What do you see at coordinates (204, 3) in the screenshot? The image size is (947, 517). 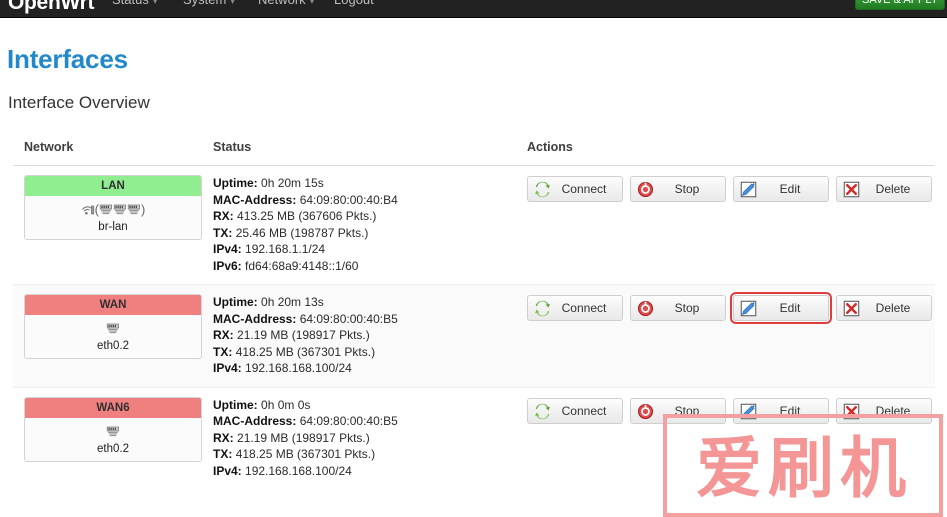 I see `nav-item-system-label: System` at bounding box center [204, 3].